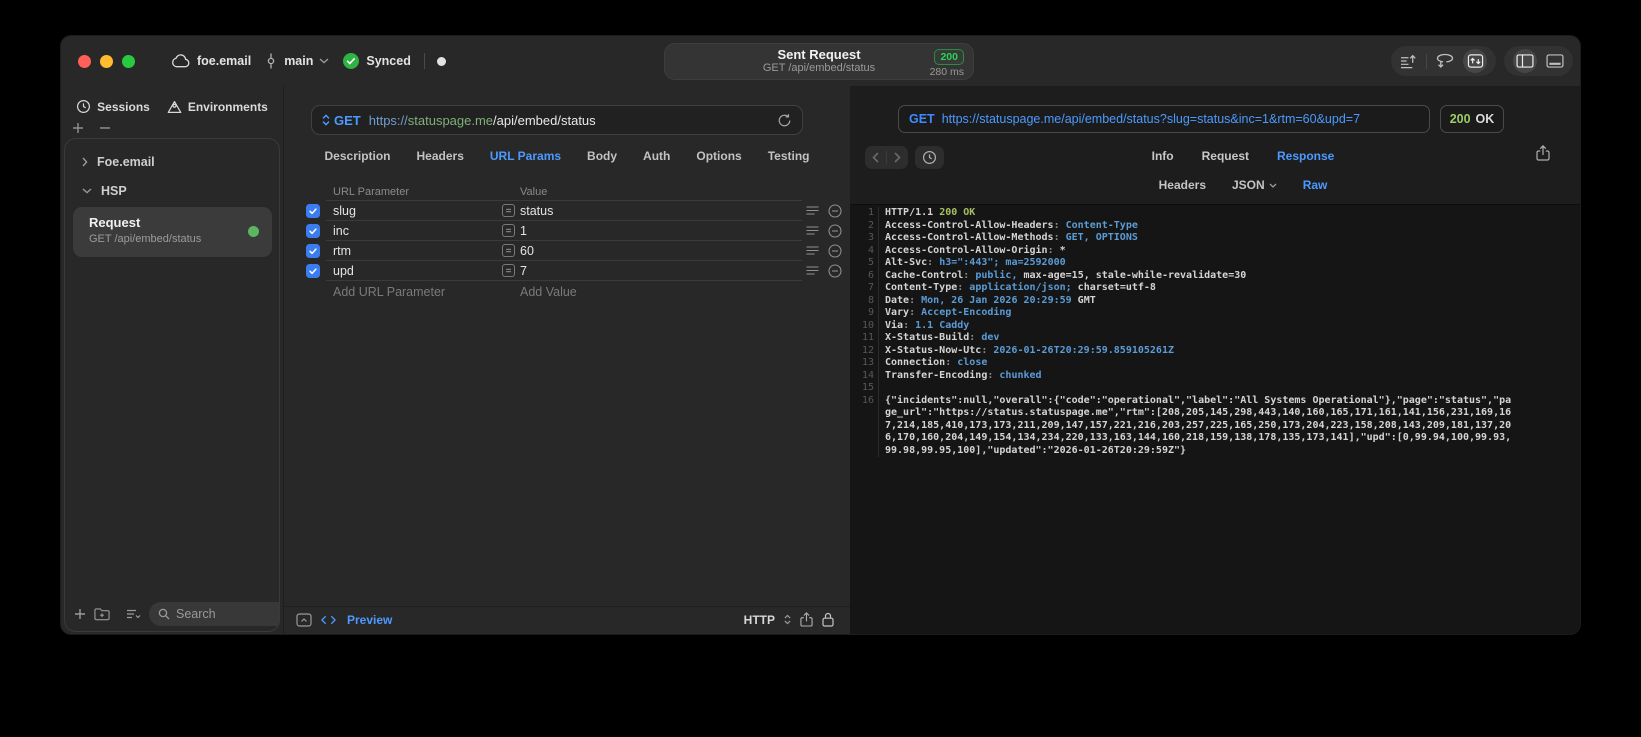 This screenshot has height=737, width=1641. Describe the element at coordinates (389, 292) in the screenshot. I see `add-param-name-placeholder: Add URL Parameter` at that location.